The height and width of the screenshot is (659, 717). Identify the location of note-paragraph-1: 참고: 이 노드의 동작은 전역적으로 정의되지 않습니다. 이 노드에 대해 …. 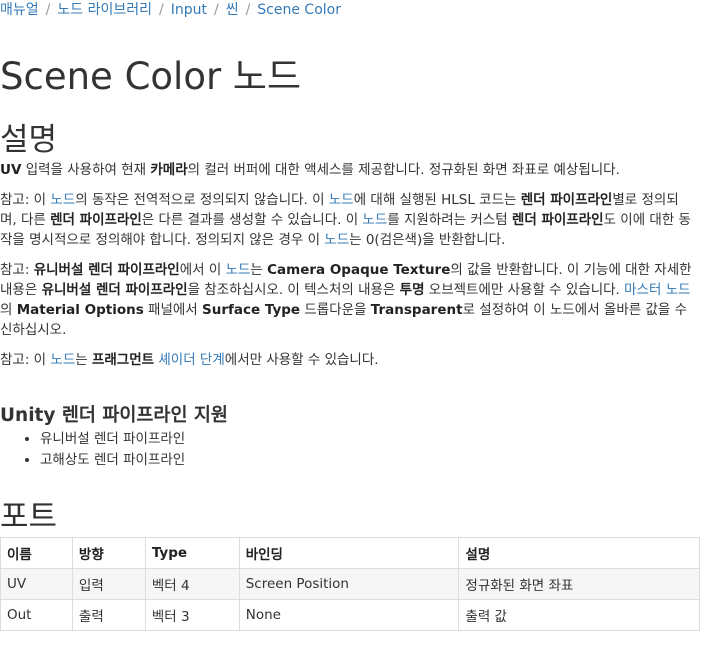
(345, 220).